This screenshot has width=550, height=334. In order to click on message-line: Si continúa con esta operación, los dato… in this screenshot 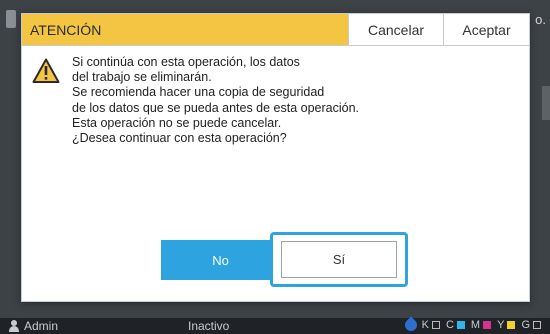, I will do `click(186, 62)`.